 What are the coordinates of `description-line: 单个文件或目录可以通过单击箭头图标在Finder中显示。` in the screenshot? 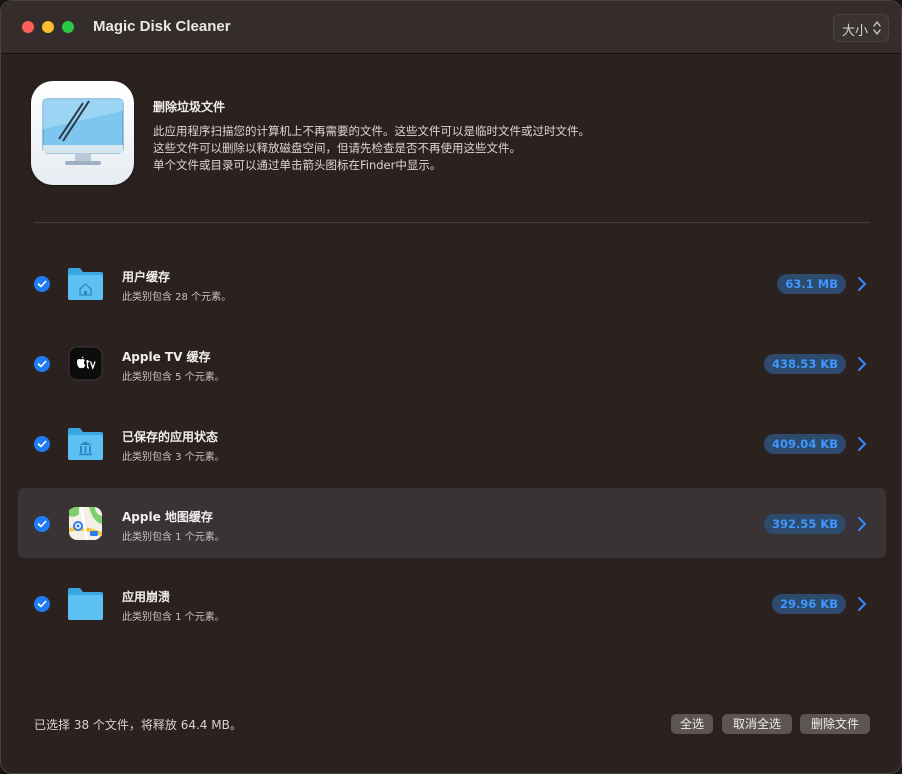 It's located at (297, 165).